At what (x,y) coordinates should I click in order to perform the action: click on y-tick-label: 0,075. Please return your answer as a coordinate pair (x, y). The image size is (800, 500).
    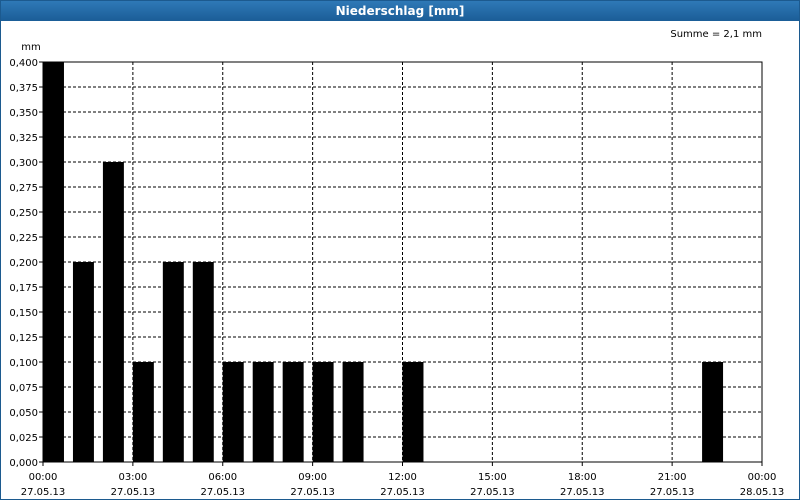
    Looking at the image, I should click on (23, 388).